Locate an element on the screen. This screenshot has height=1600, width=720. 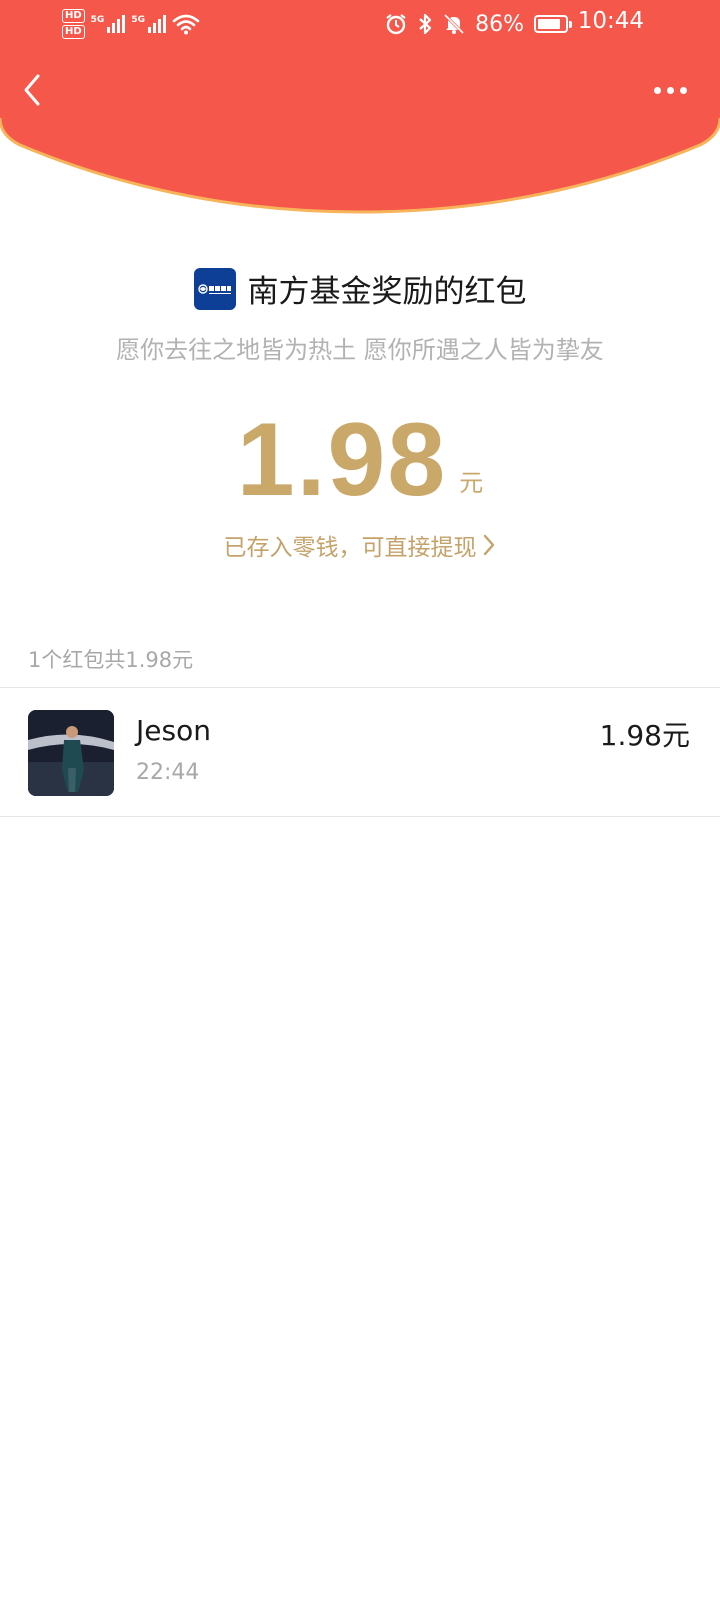
alarm-icon is located at coordinates (396, 24).